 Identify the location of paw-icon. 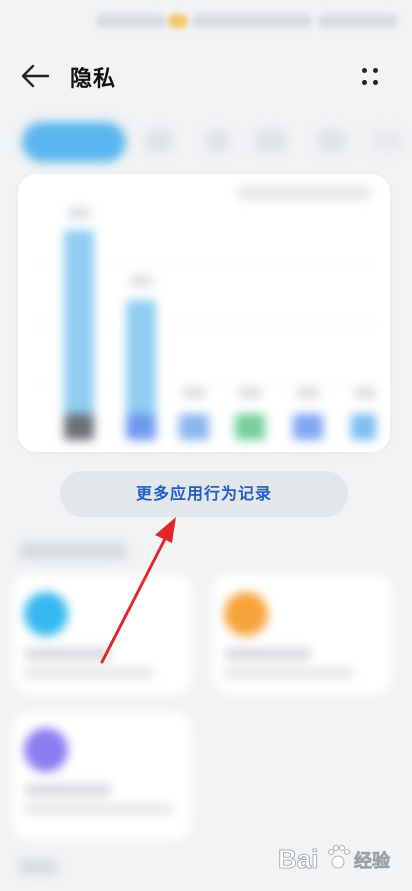
(339, 857).